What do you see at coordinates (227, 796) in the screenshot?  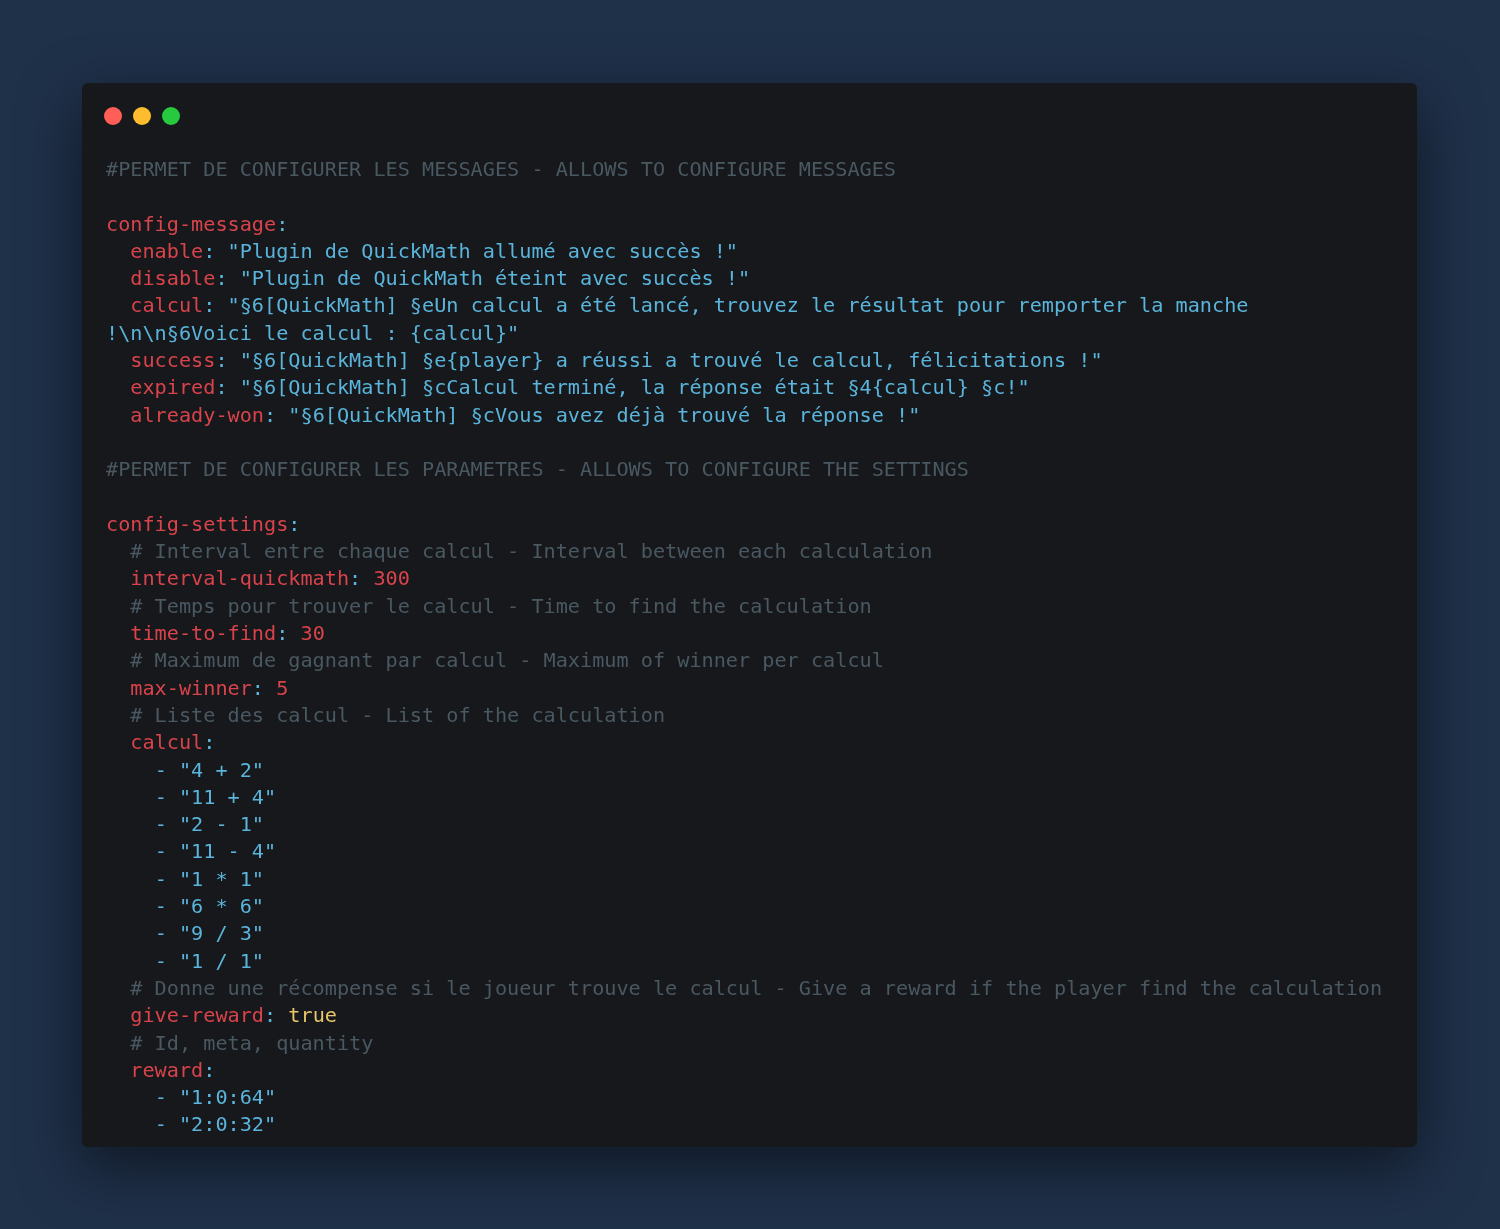 I see `string-value: "11 + 4"` at bounding box center [227, 796].